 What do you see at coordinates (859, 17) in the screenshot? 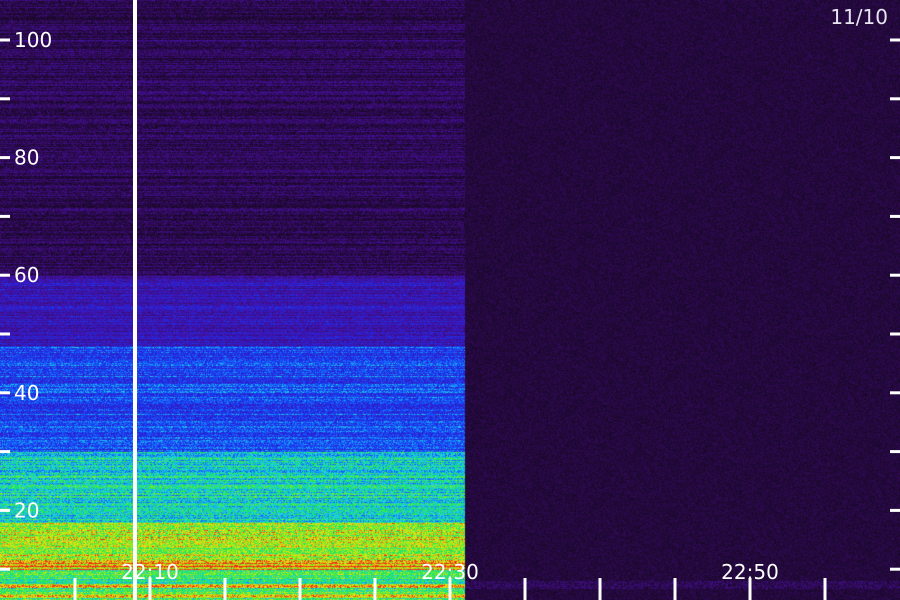
I see `date-label: 11/10` at bounding box center [859, 17].